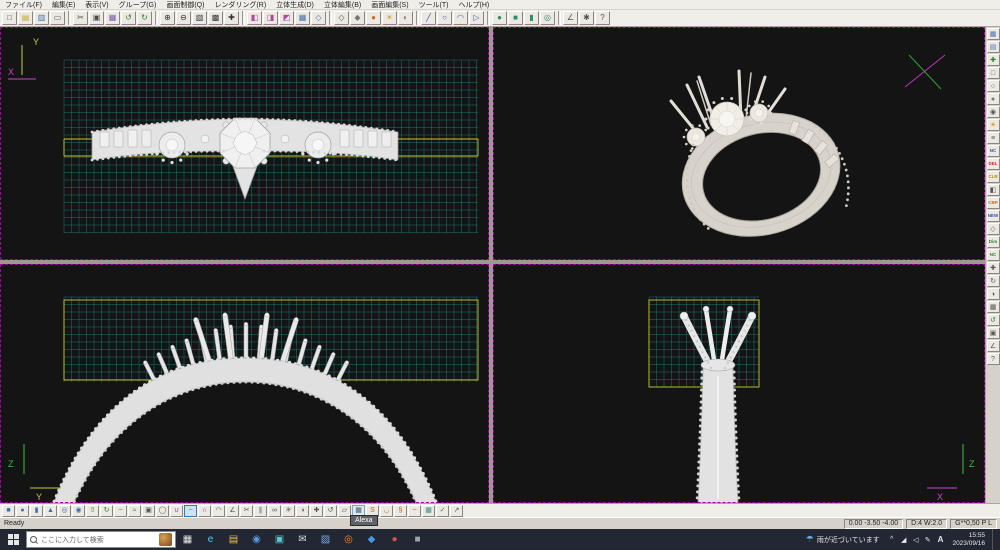 This screenshot has width=1000, height=550. Describe the element at coordinates (993, 47) in the screenshot. I see `grid-toggle-icon: ▤` at that location.